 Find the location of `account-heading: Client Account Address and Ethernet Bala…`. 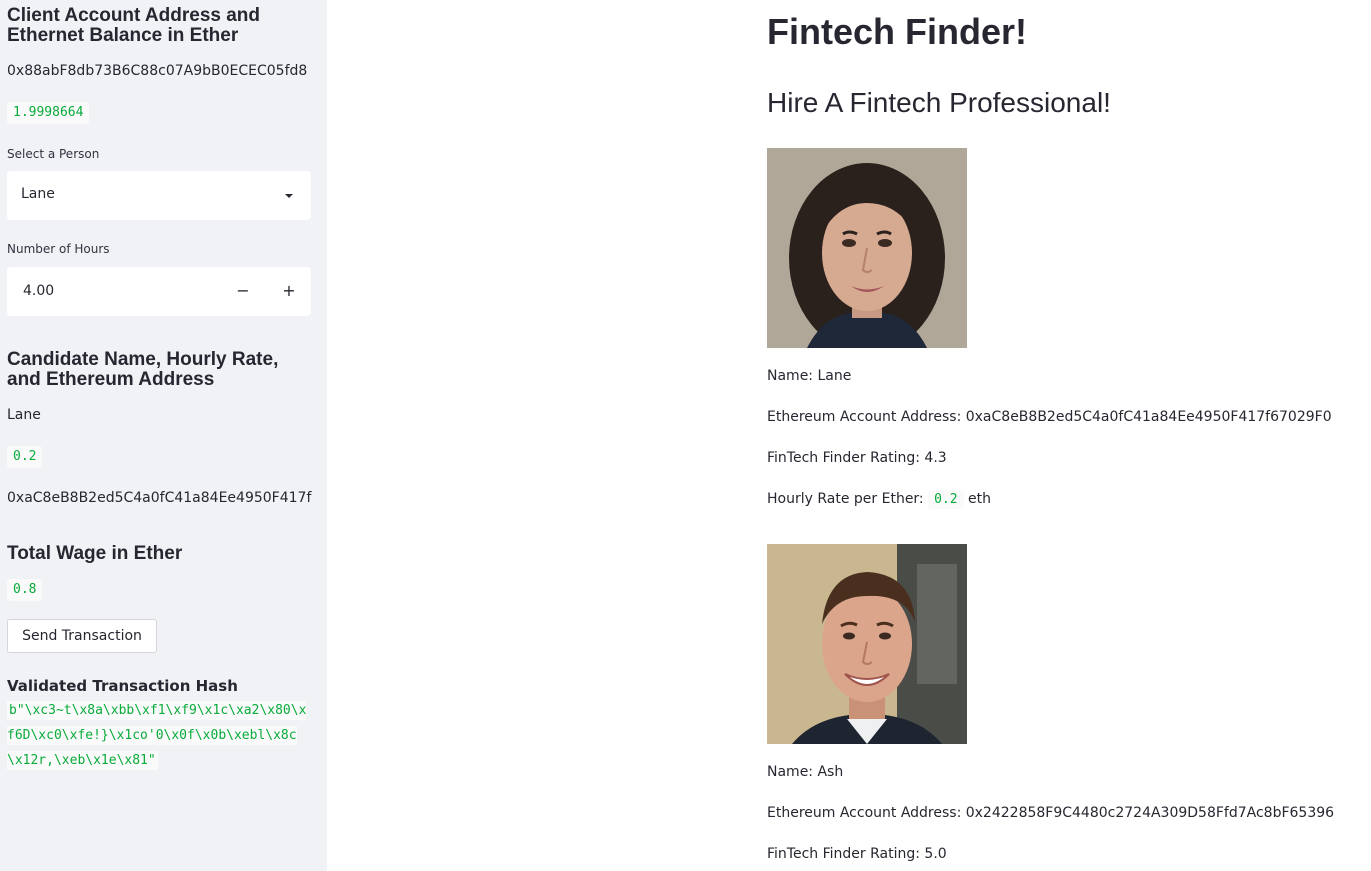

account-heading: Client Account Address and Ethernet Bala… is located at coordinates (134, 25).